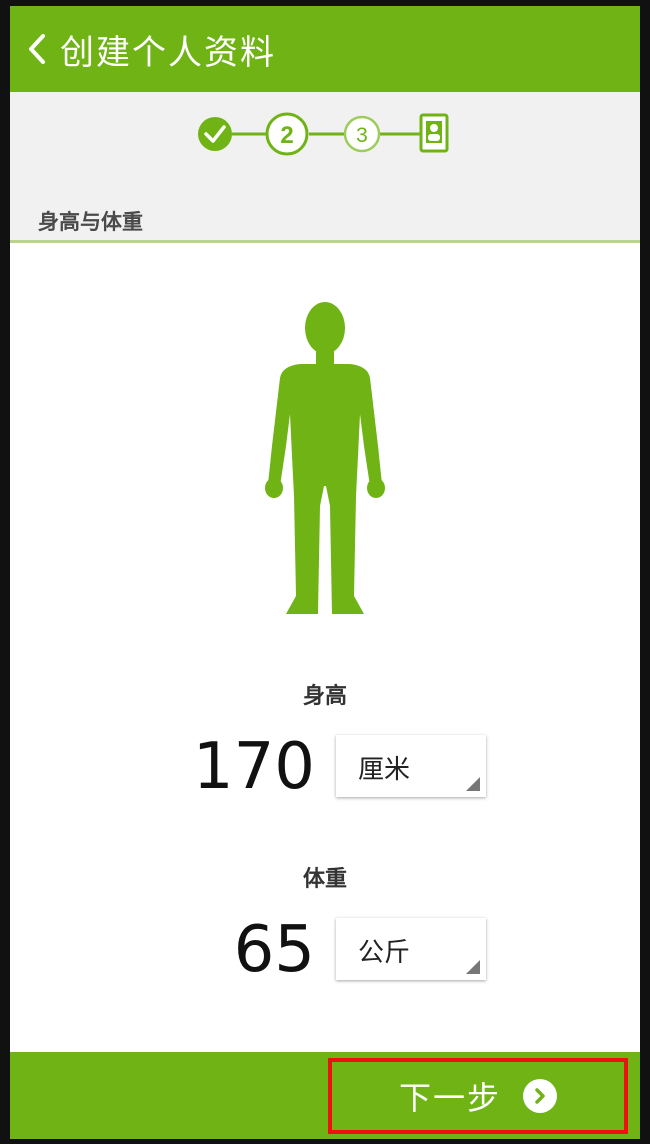 This screenshot has height=1144, width=650. What do you see at coordinates (245, 767) in the screenshot?
I see `height-value: 170` at bounding box center [245, 767].